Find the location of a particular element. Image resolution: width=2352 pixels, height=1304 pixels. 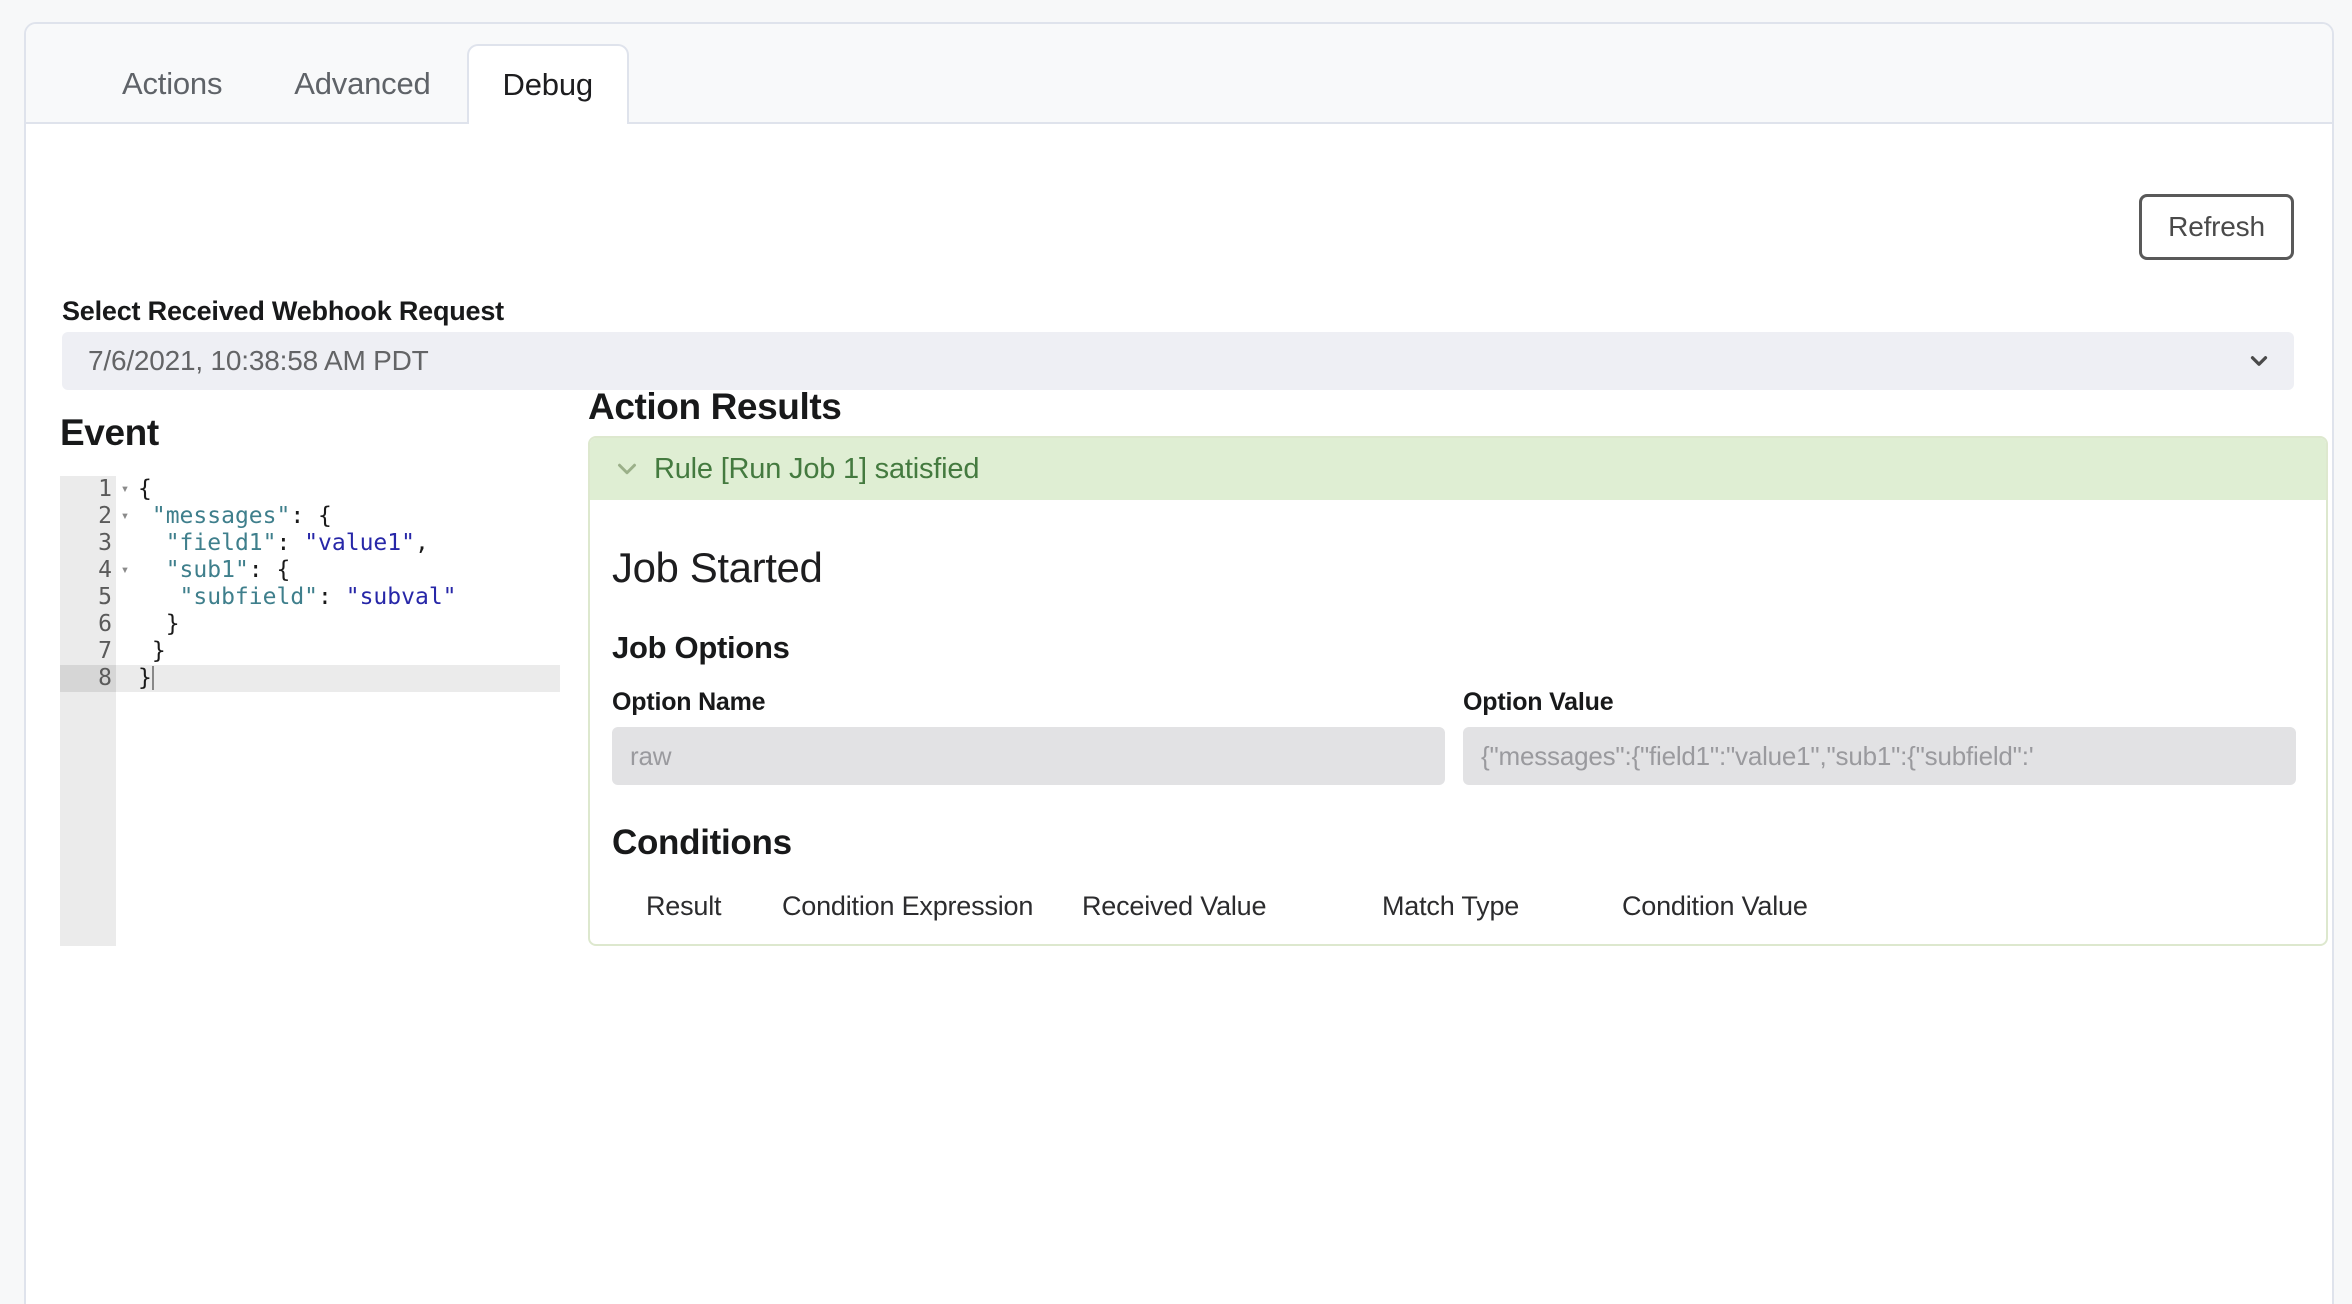

column-match-type: Match Type is located at coordinates (1451, 906).